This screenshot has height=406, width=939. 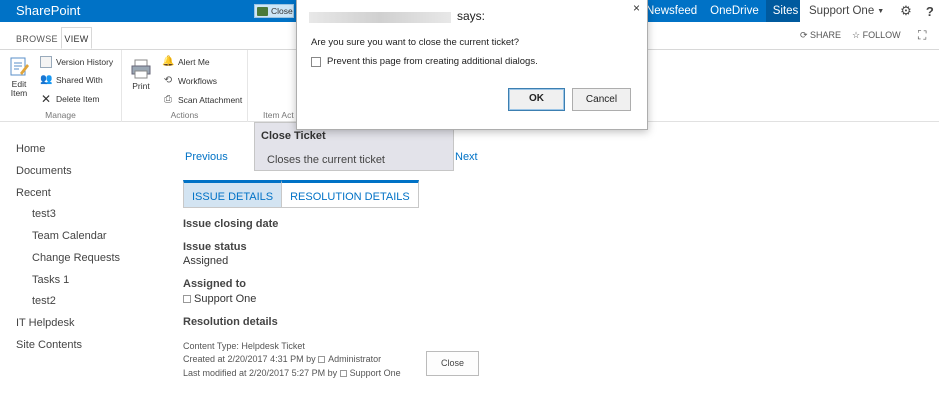 What do you see at coordinates (233, 194) in the screenshot?
I see `tab-issue-details: ISSUE DETAILS` at bounding box center [233, 194].